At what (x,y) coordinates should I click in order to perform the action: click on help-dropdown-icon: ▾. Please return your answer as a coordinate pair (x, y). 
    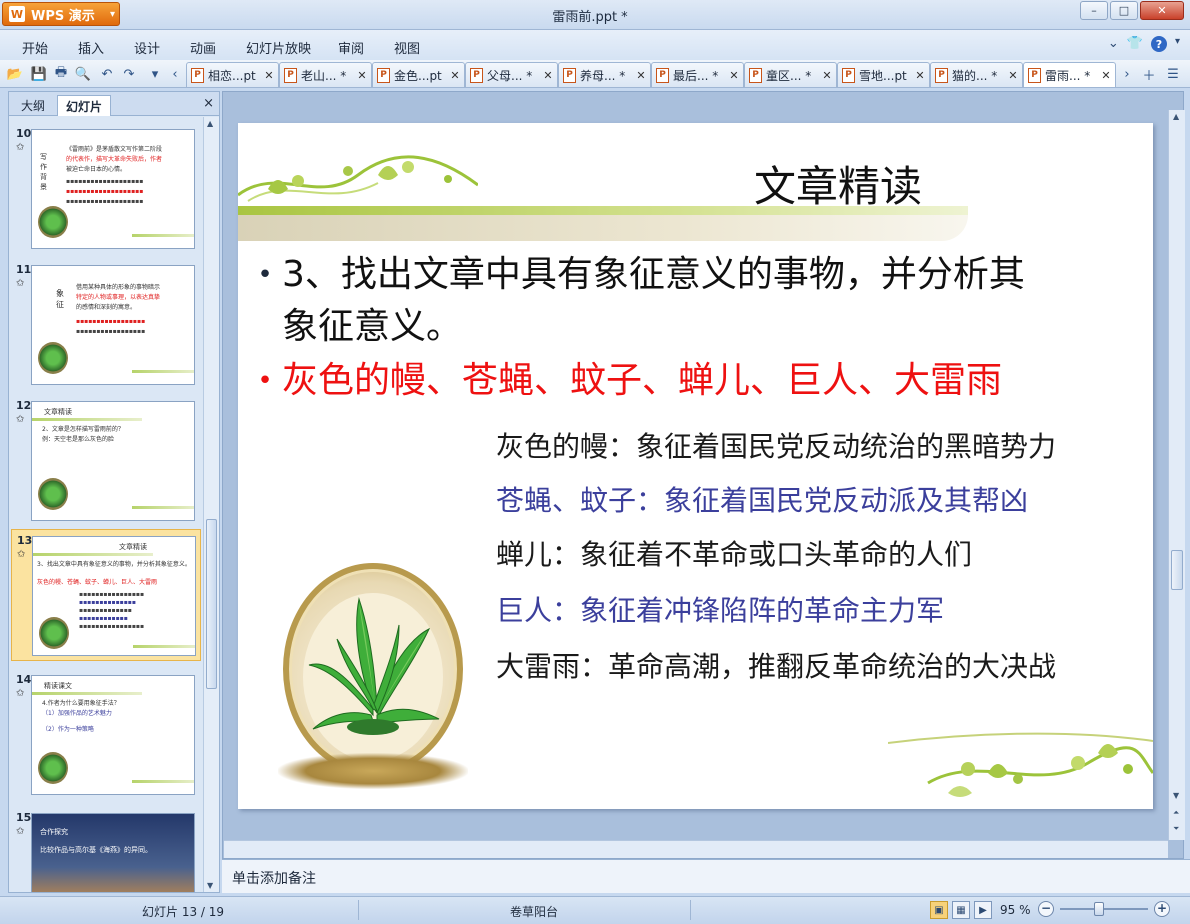
    Looking at the image, I should click on (1177, 44).